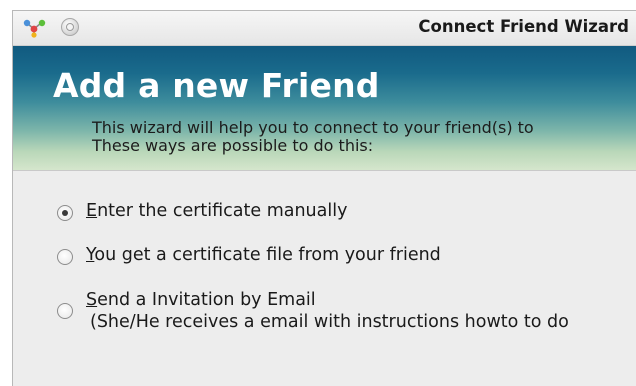 The image size is (636, 386). I want to click on option-label-email-invitation: Send a Invitation by Email, so click(201, 300).